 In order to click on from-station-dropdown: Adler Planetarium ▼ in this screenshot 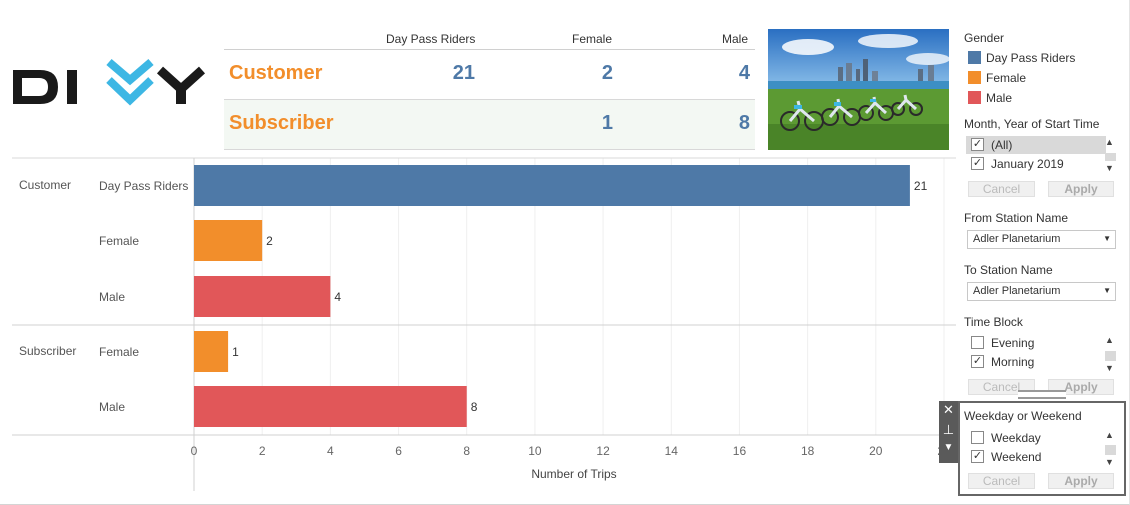, I will do `click(1041, 239)`.